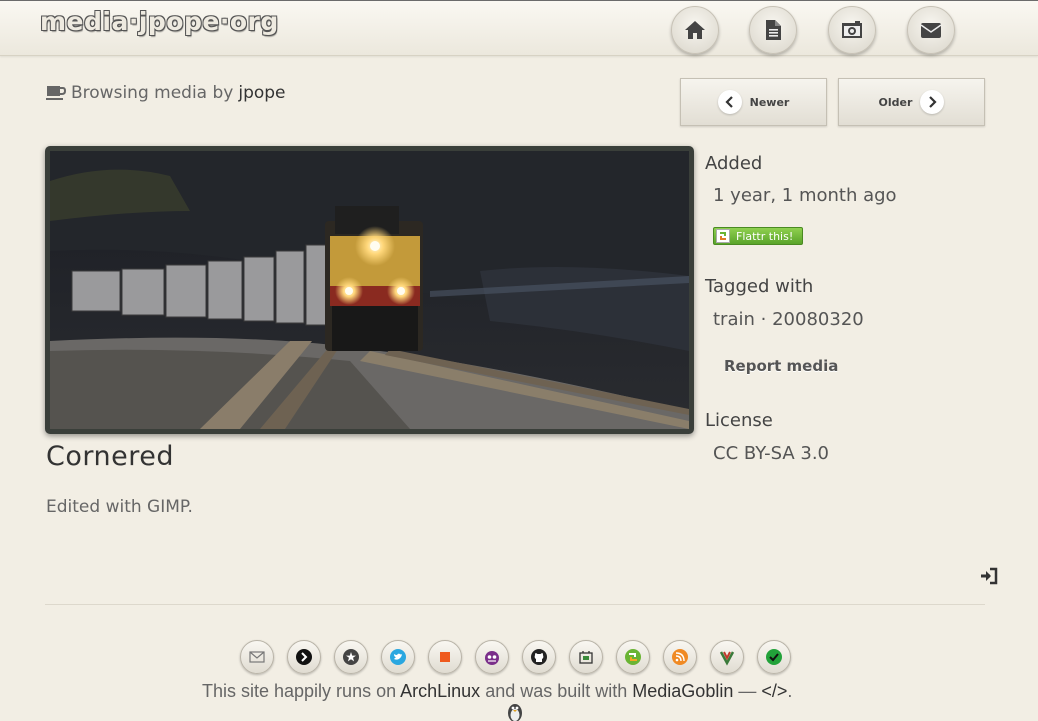 This screenshot has height=721, width=1038. What do you see at coordinates (556, 691) in the screenshot?
I see `footer-text-2: and was built with` at bounding box center [556, 691].